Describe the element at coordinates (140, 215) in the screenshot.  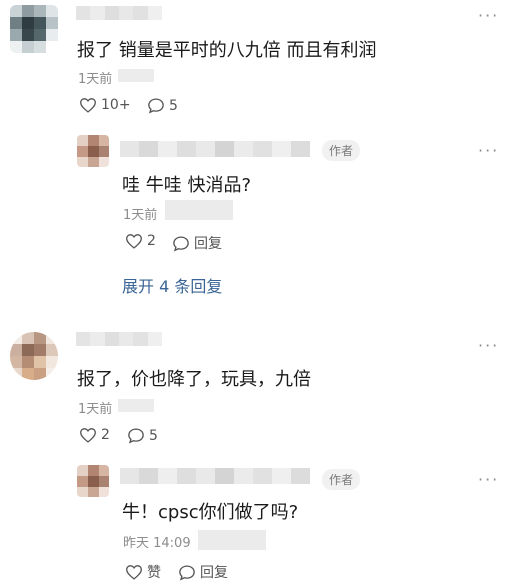
I see `reply-time: 1天前` at that location.